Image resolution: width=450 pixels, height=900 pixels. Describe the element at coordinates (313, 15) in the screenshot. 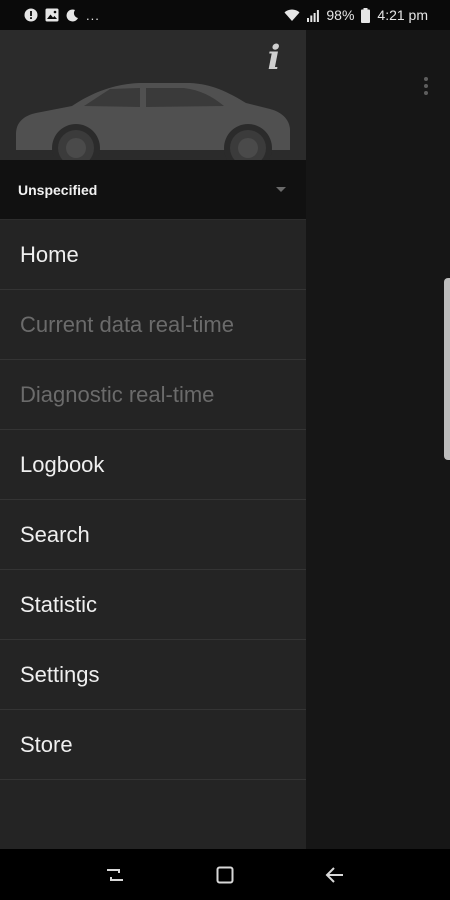

I see `signal-icon` at that location.